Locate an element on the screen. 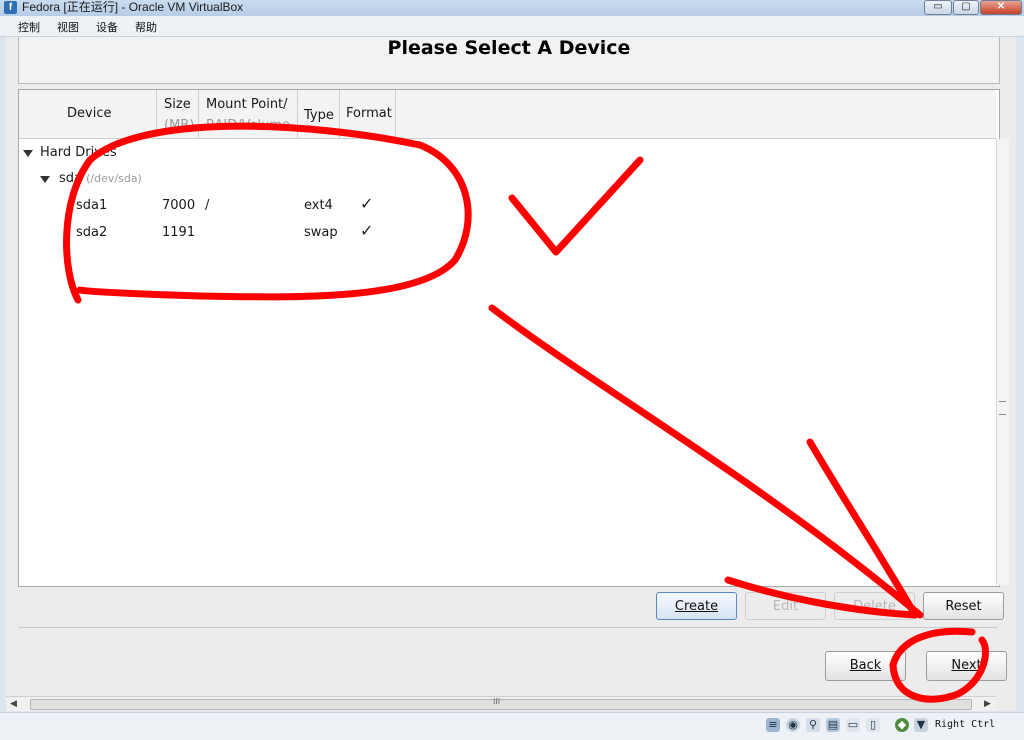 Image resolution: width=1024 pixels, height=740 pixels. column-label-device: Device is located at coordinates (89, 113).